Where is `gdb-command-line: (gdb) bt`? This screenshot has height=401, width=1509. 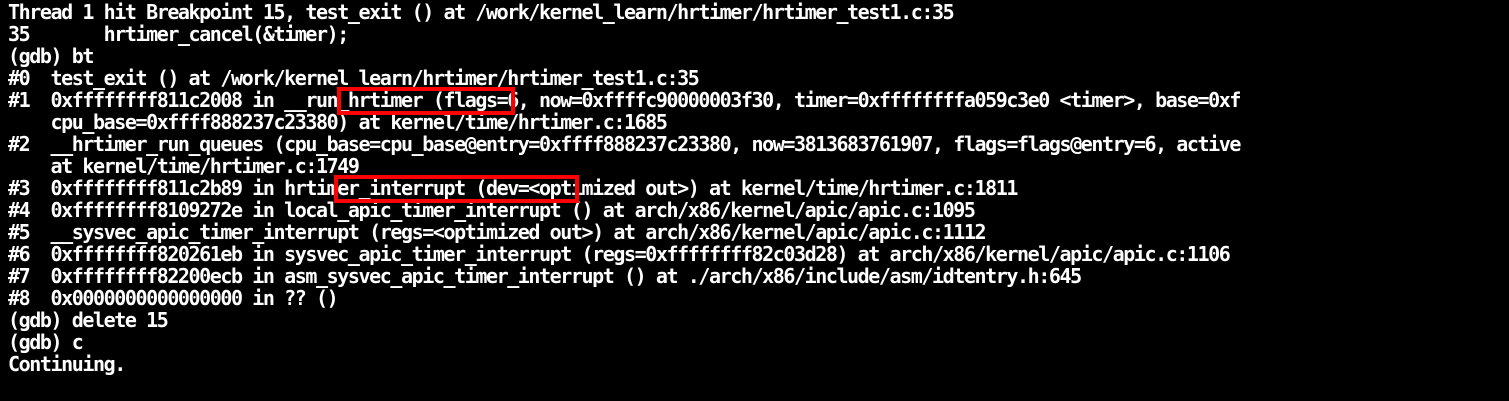 gdb-command-line: (gdb) bt is located at coordinates (51, 56).